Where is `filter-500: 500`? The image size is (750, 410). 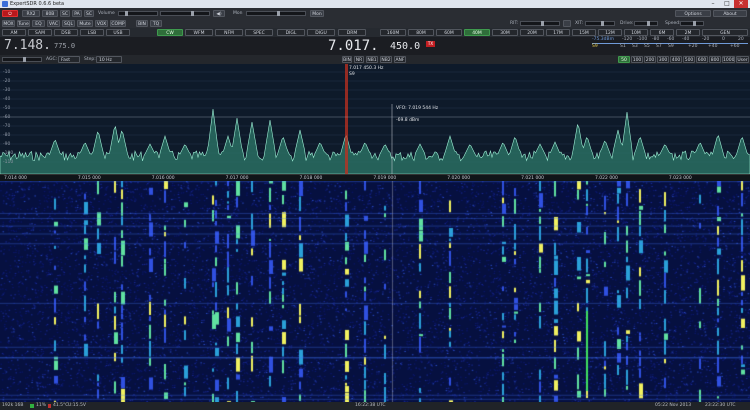
filter-500: 500 is located at coordinates (689, 59).